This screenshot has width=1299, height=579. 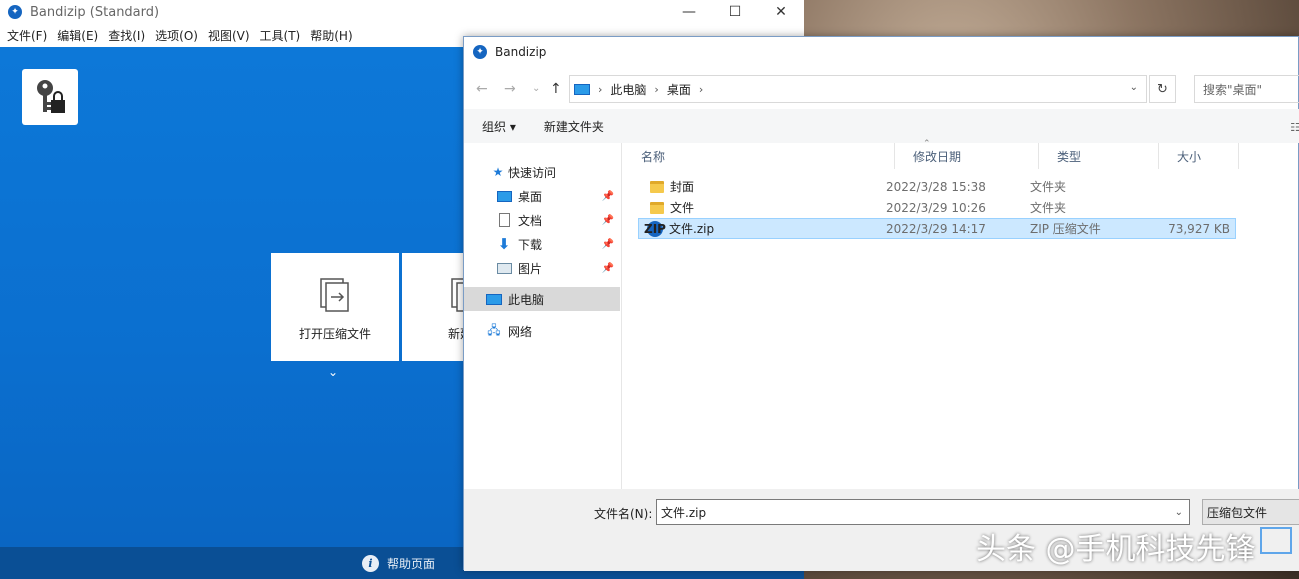 What do you see at coordinates (574, 126) in the screenshot?
I see `new-folder-button: 新建文件夹` at bounding box center [574, 126].